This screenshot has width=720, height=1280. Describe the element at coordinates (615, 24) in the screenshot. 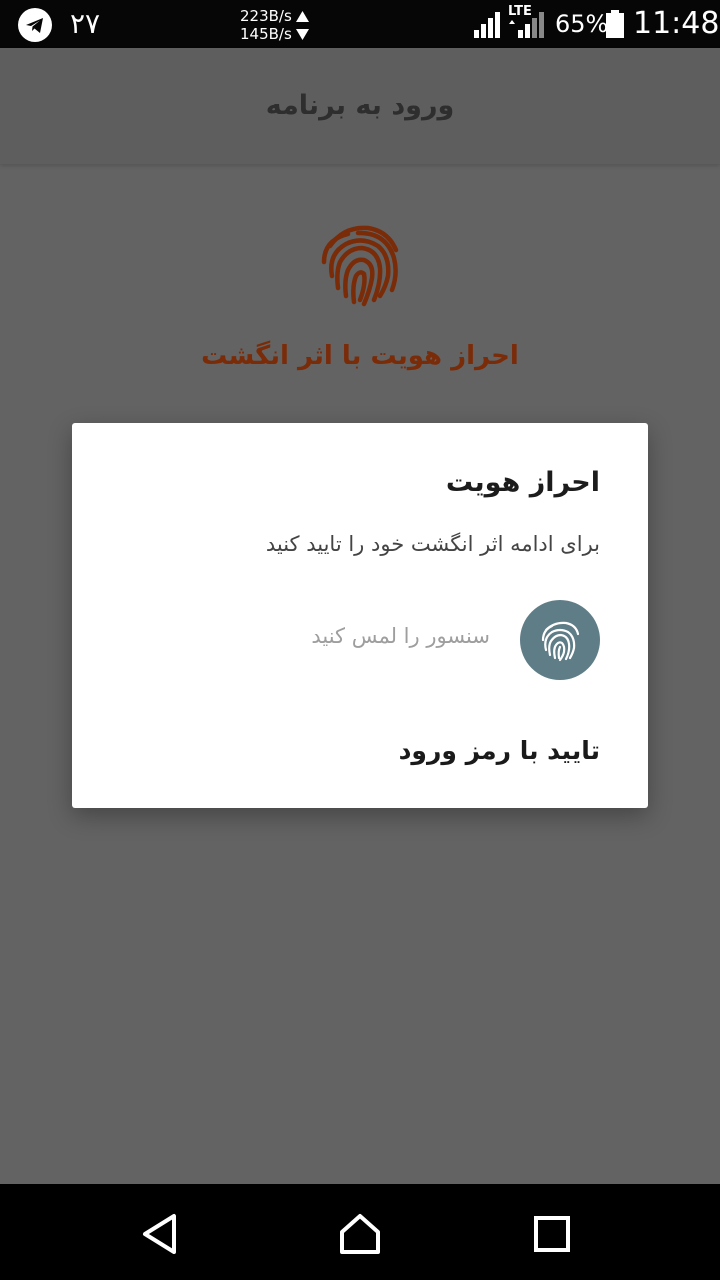

I see `battery-icon` at that location.